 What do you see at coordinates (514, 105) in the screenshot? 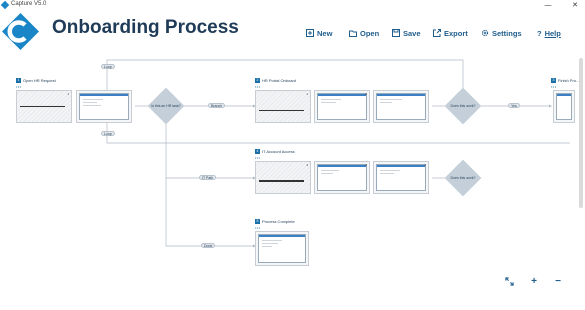
I see `connector-label: Yes` at bounding box center [514, 105].